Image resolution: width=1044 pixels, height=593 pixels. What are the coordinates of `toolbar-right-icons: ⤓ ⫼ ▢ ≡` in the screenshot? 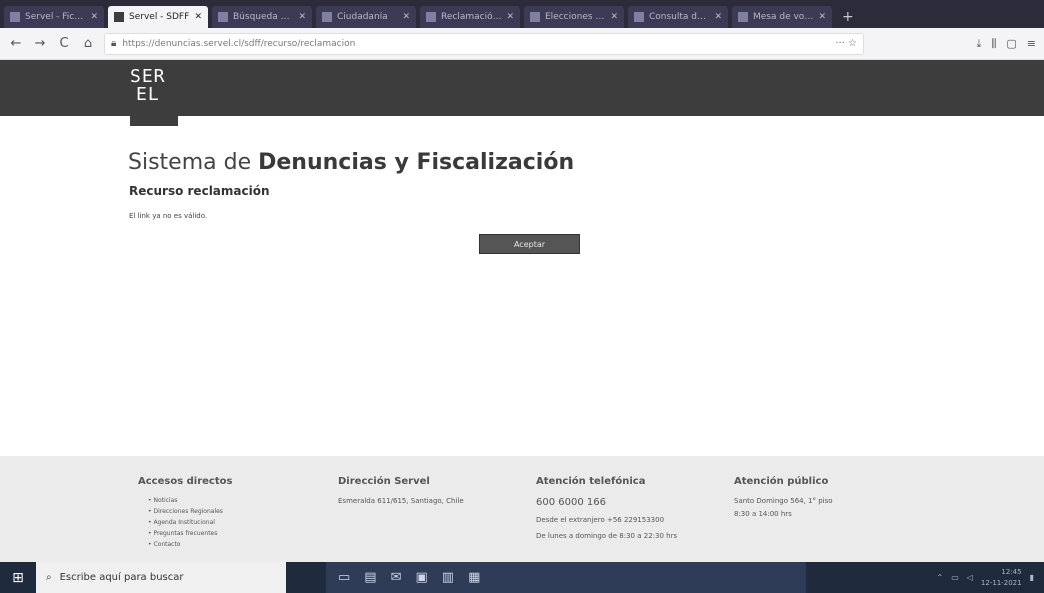 It's located at (1006, 44).